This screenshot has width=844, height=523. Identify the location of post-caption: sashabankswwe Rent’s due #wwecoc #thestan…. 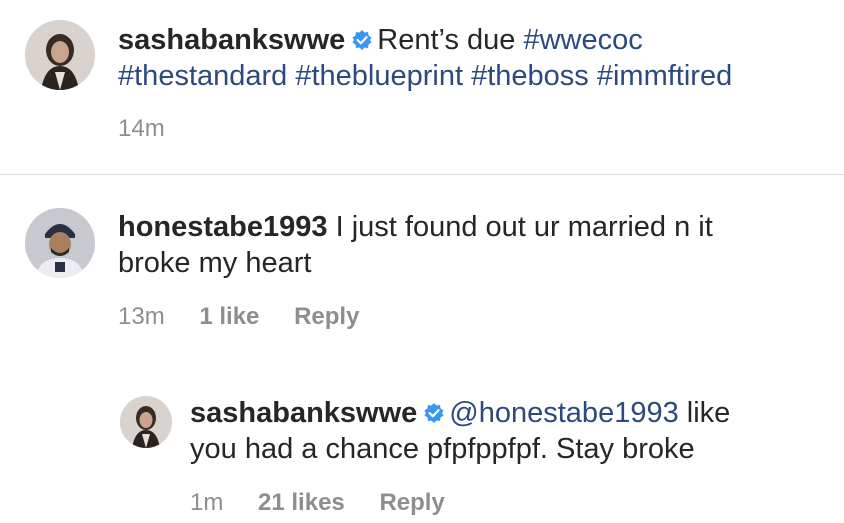
(425, 58).